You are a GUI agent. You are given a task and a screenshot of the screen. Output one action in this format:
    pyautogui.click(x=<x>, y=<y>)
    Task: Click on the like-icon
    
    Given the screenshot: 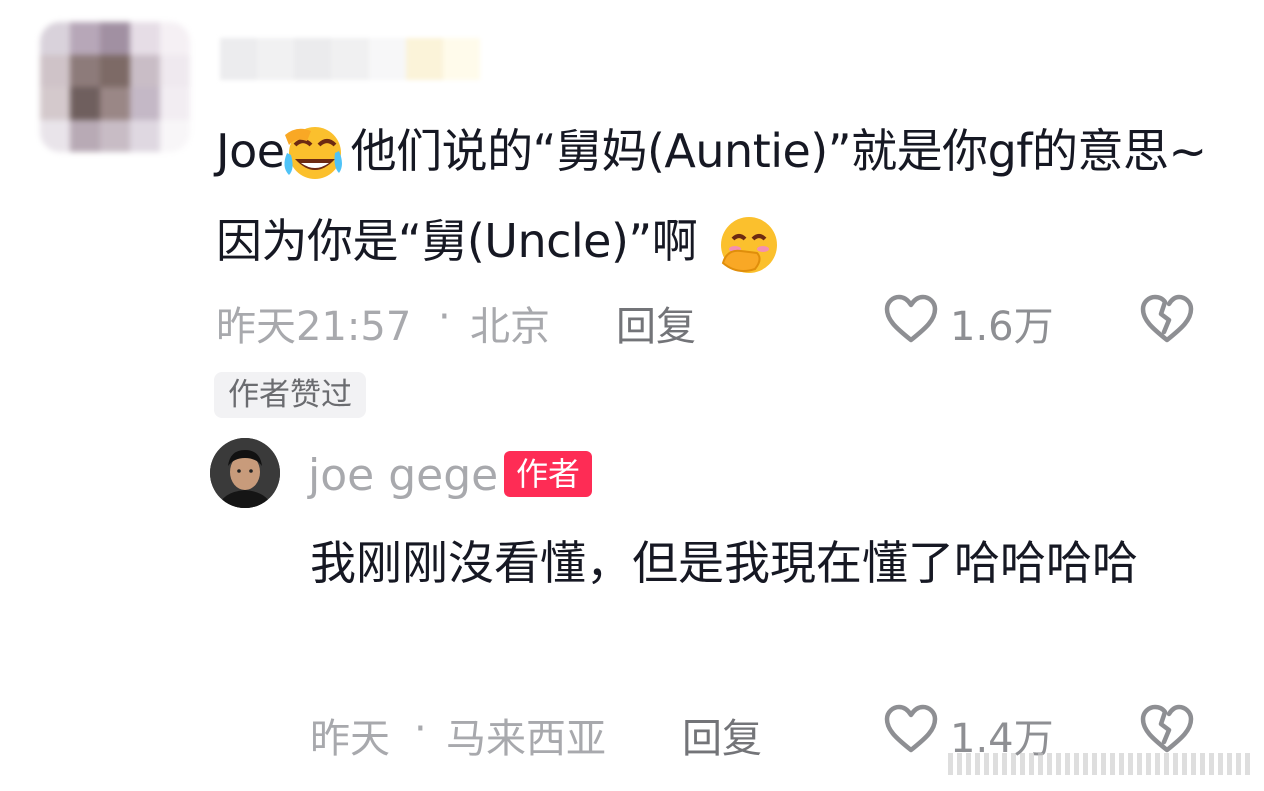 What is the action you would take?
    pyautogui.click(x=911, y=319)
    